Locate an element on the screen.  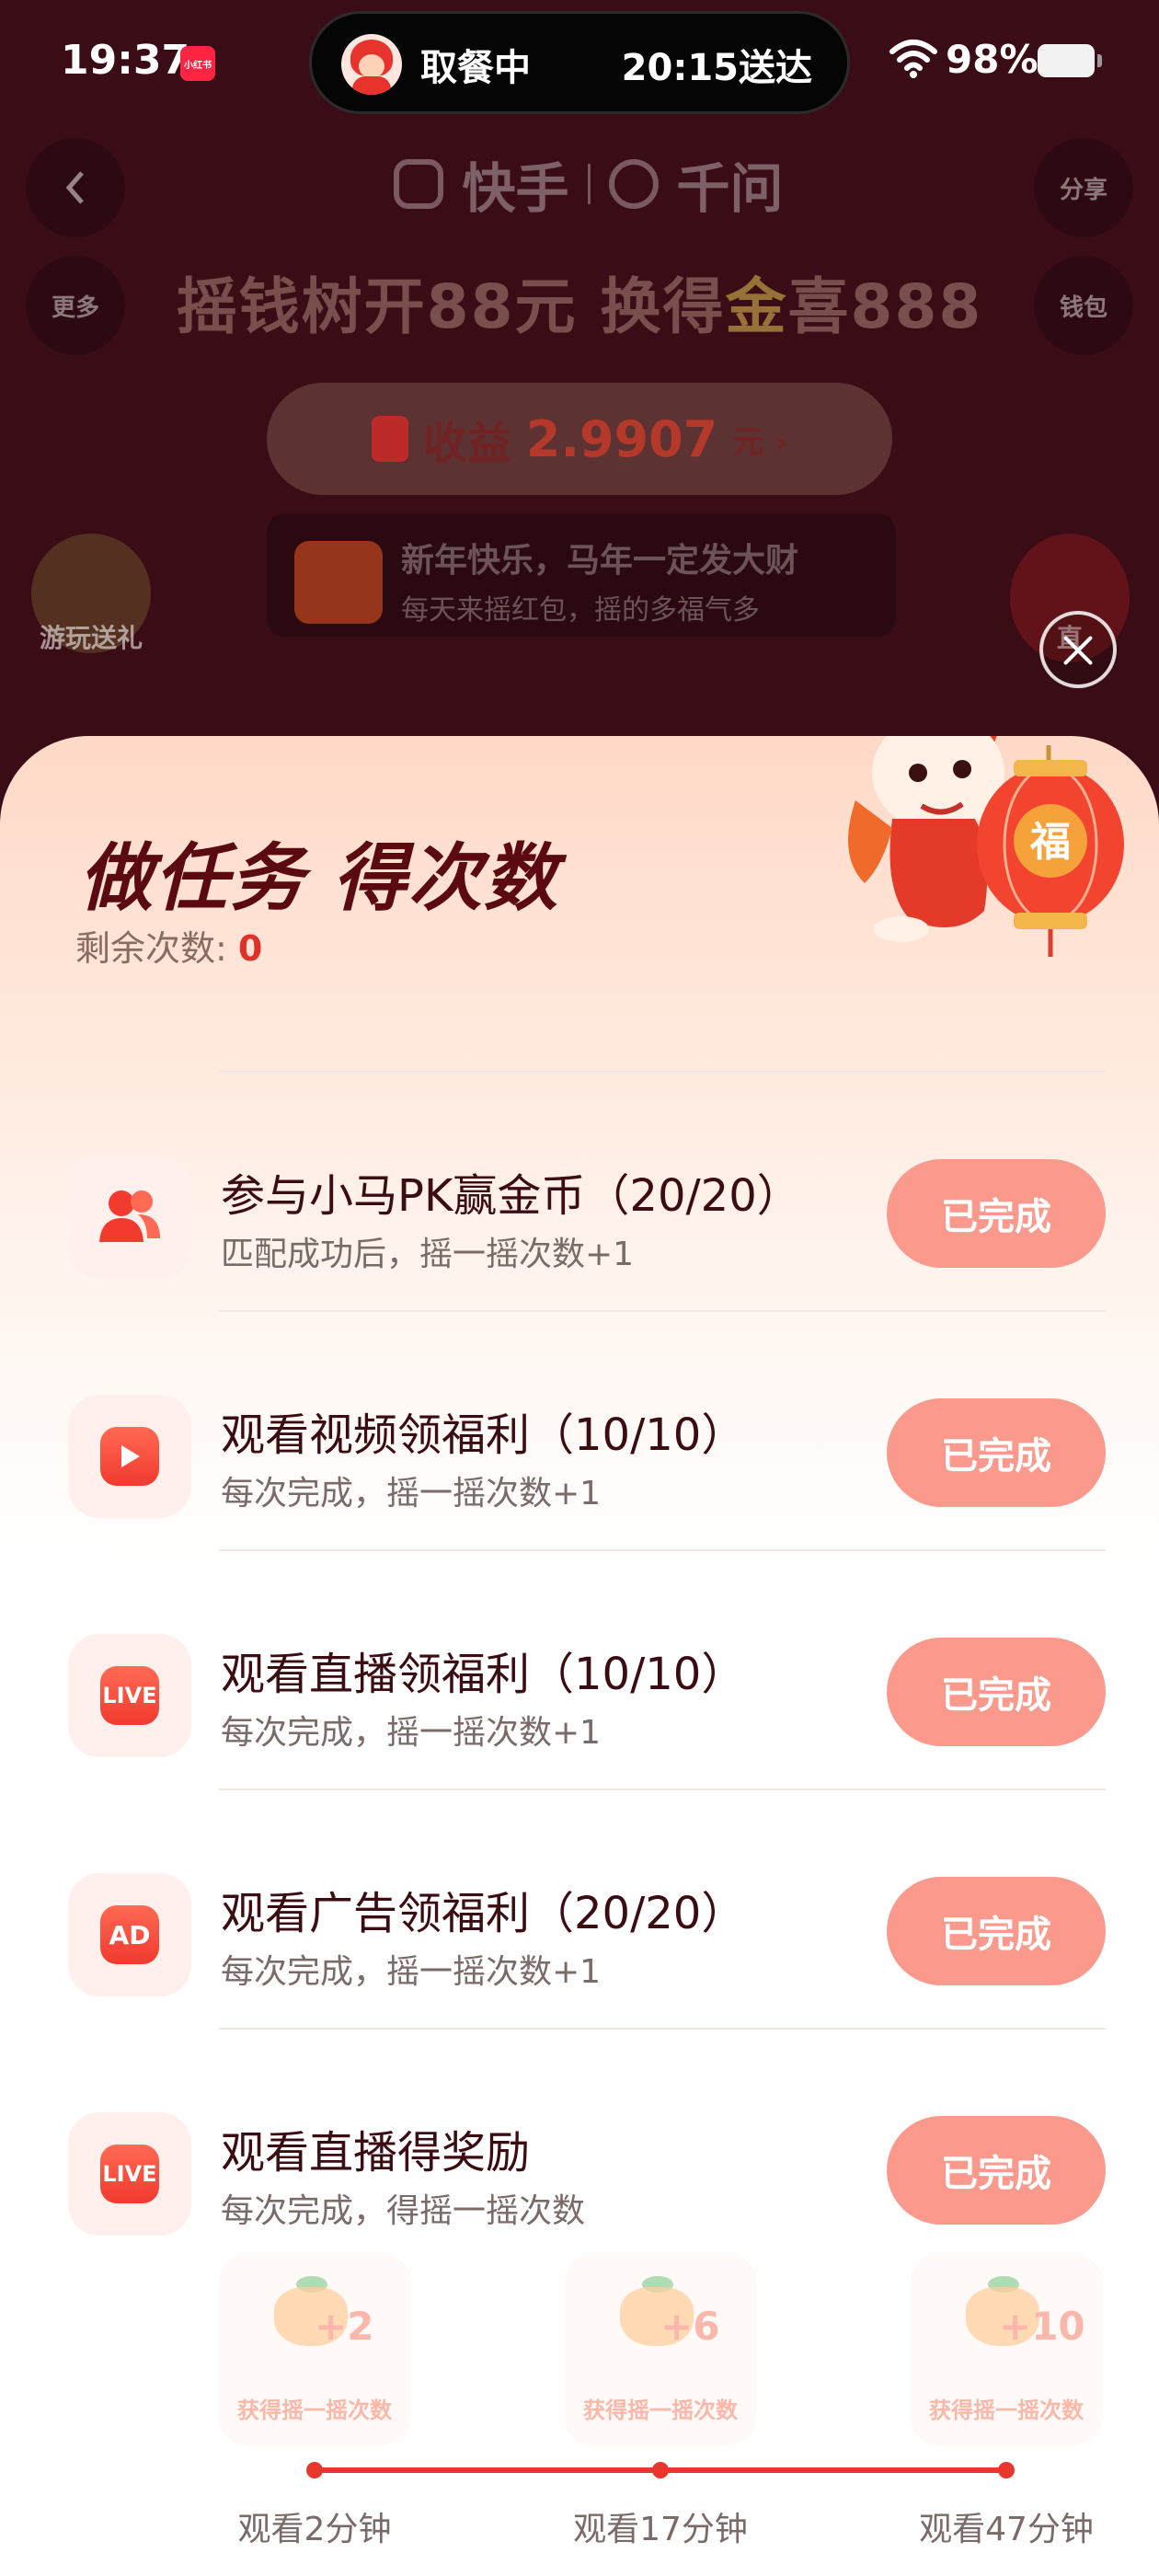
courier-avatar-icon is located at coordinates (371, 64).